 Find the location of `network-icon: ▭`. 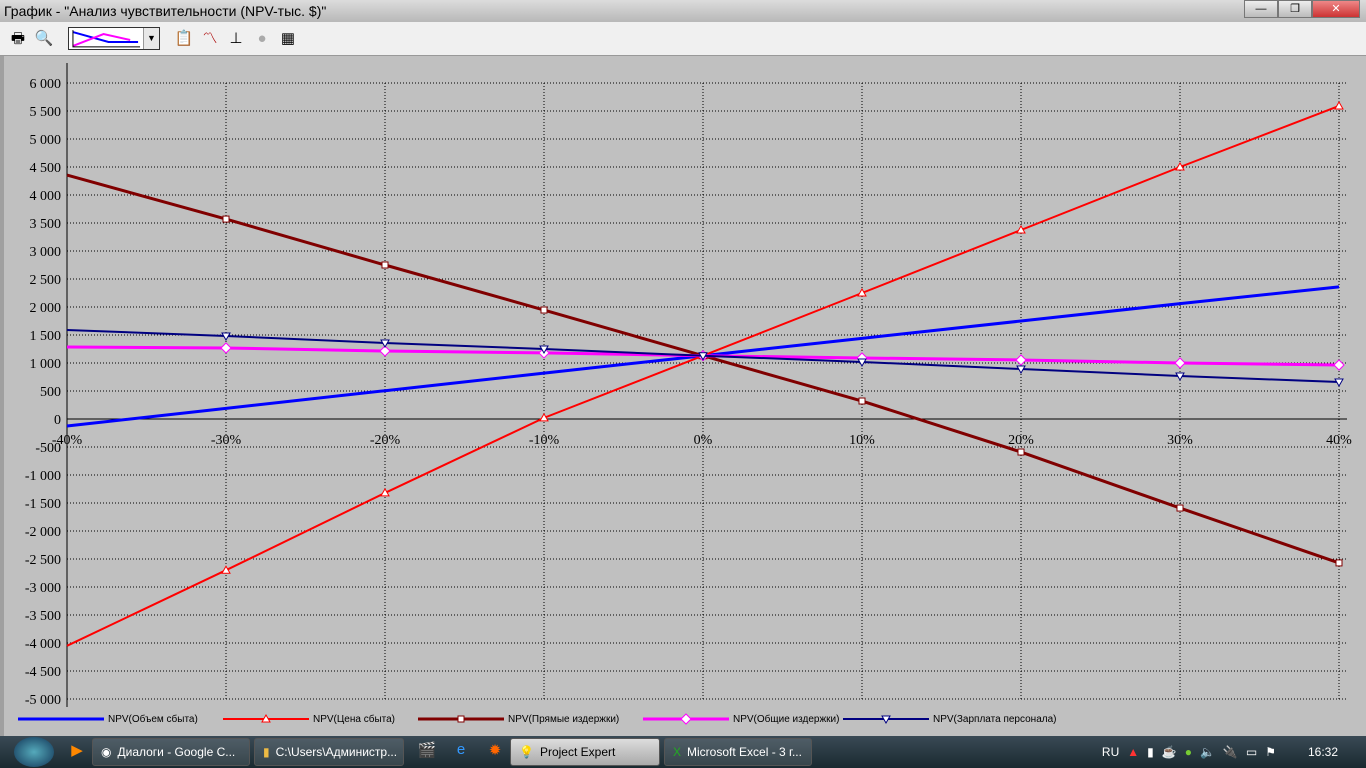

network-icon: ▭ is located at coordinates (1251, 752).